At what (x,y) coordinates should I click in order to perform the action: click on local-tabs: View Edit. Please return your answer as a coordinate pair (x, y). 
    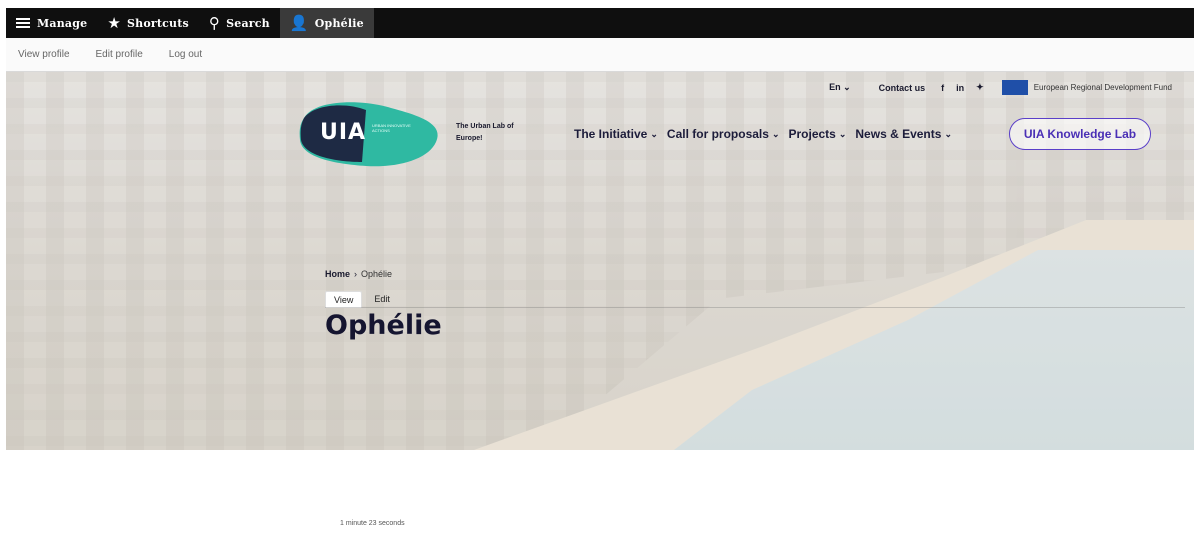
    Looking at the image, I should click on (363, 299).